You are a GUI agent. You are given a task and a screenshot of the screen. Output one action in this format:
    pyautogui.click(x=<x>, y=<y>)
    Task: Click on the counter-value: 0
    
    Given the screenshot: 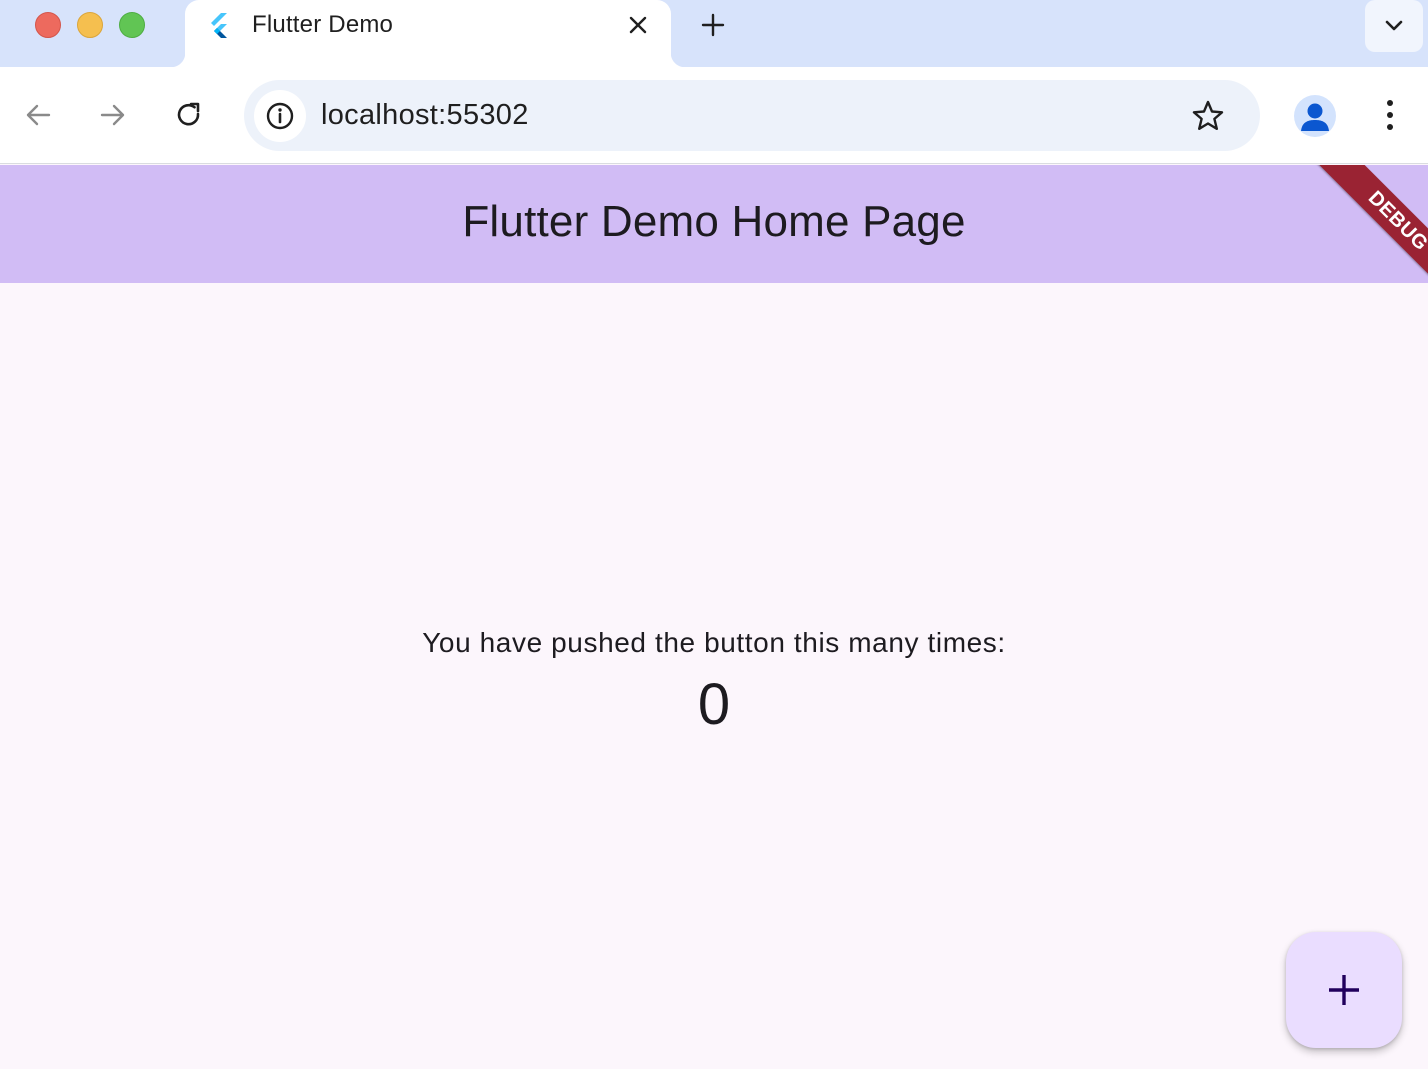 What is the action you would take?
    pyautogui.click(x=714, y=704)
    